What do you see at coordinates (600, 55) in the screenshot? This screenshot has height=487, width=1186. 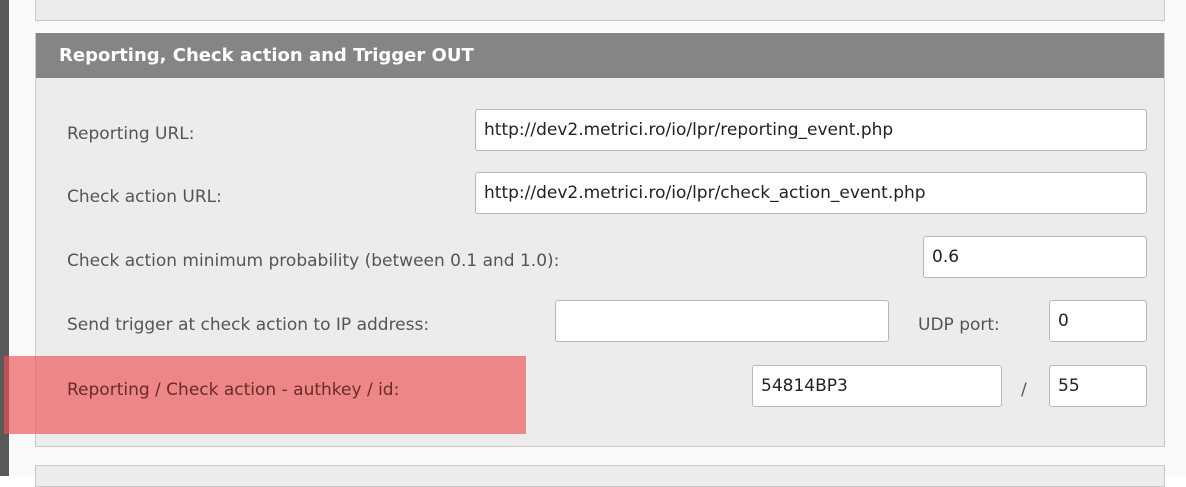 I see `section-title: Reporting, Check action and Trigger OUT` at bounding box center [600, 55].